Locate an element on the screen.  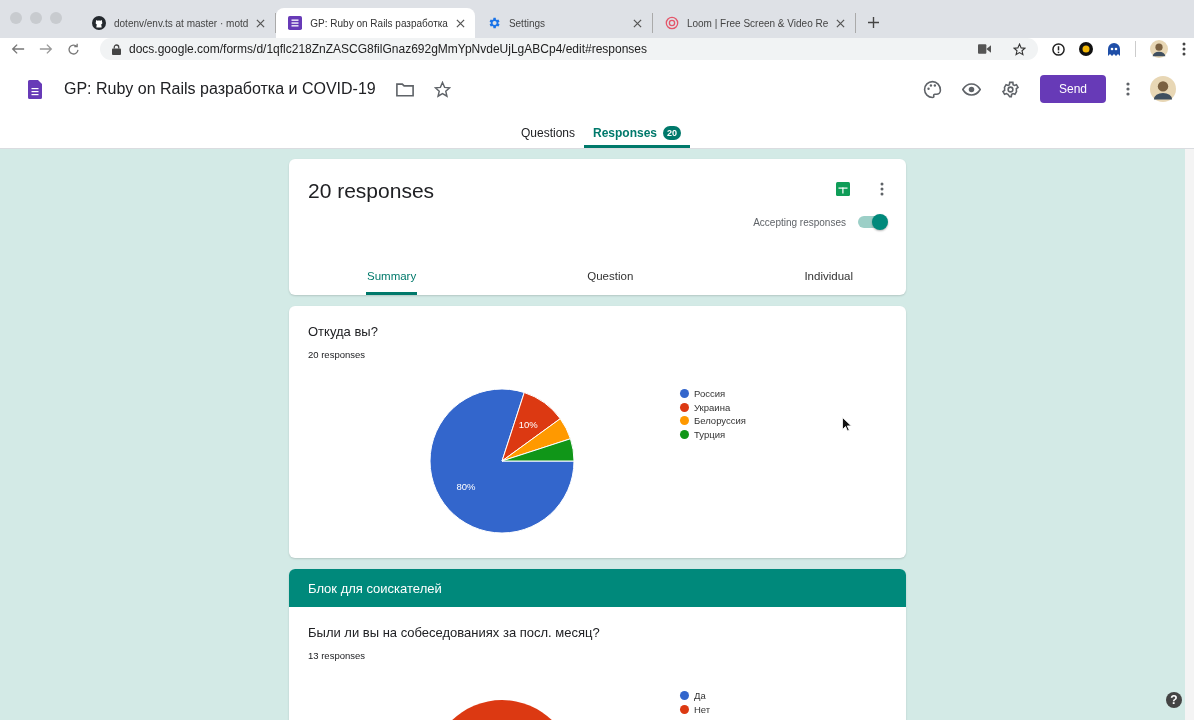
response-count: 20 responses is located at coordinates (337, 354).